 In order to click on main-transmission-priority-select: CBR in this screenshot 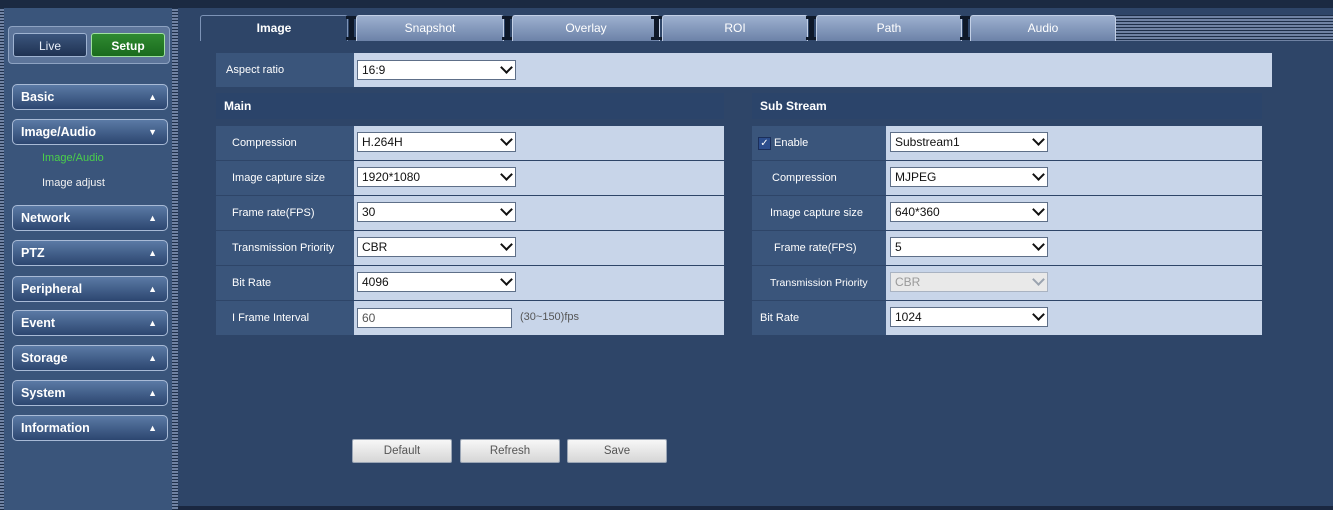, I will do `click(436, 247)`.